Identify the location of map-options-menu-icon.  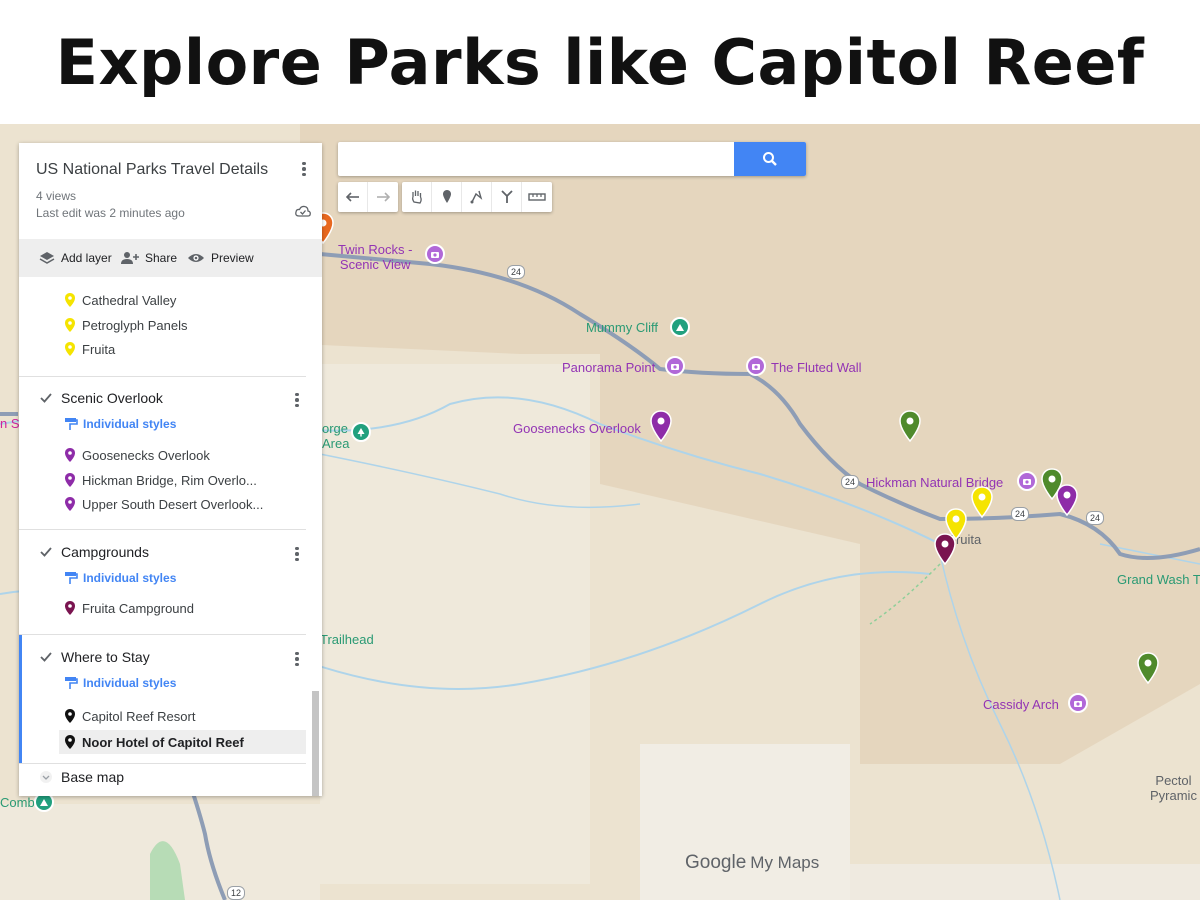
(304, 169).